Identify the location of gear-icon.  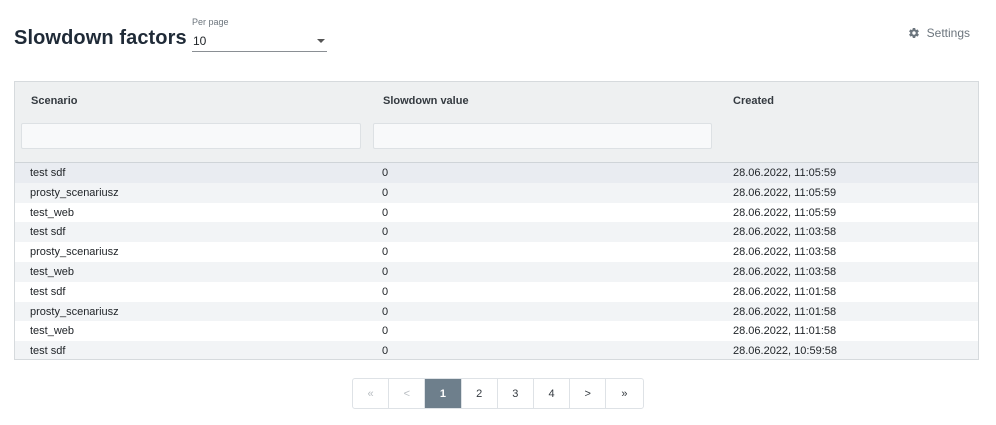
(913, 33).